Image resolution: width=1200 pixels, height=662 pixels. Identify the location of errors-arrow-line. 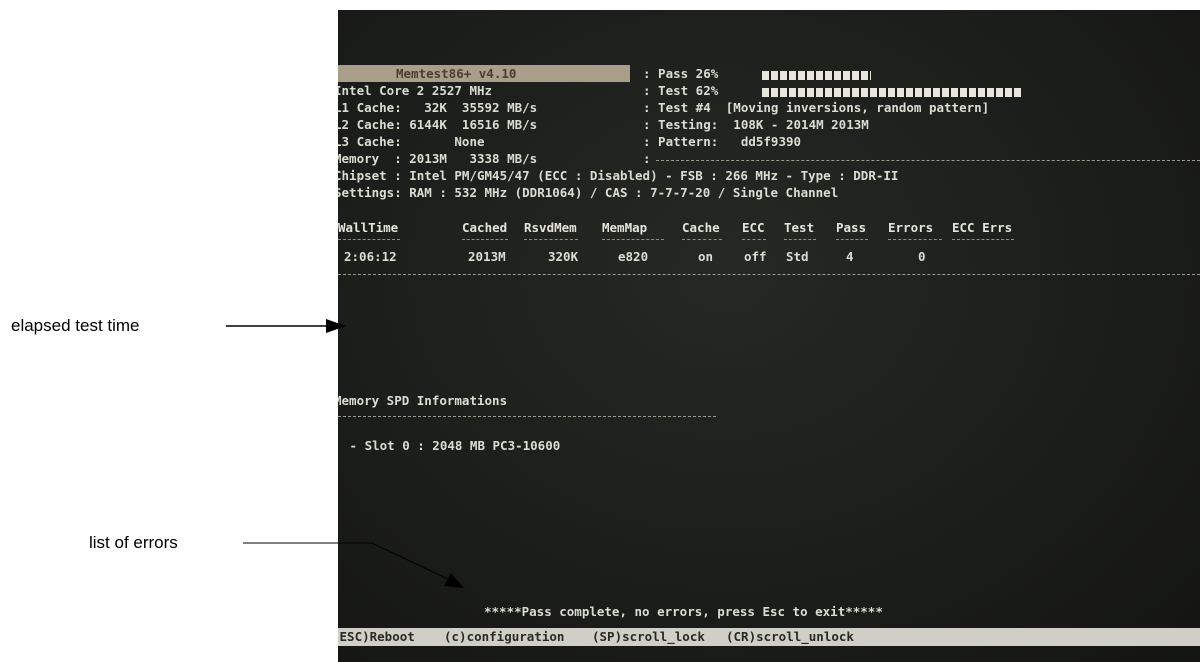
(411, 561).